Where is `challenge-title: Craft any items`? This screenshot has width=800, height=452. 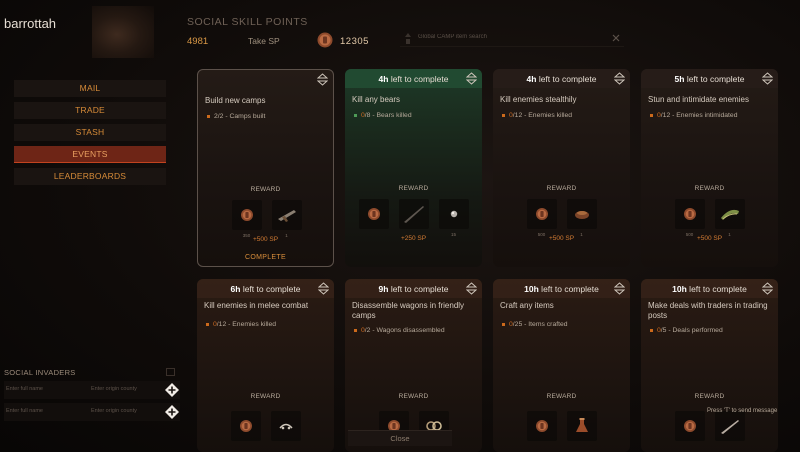 challenge-title: Craft any items is located at coordinates (527, 305).